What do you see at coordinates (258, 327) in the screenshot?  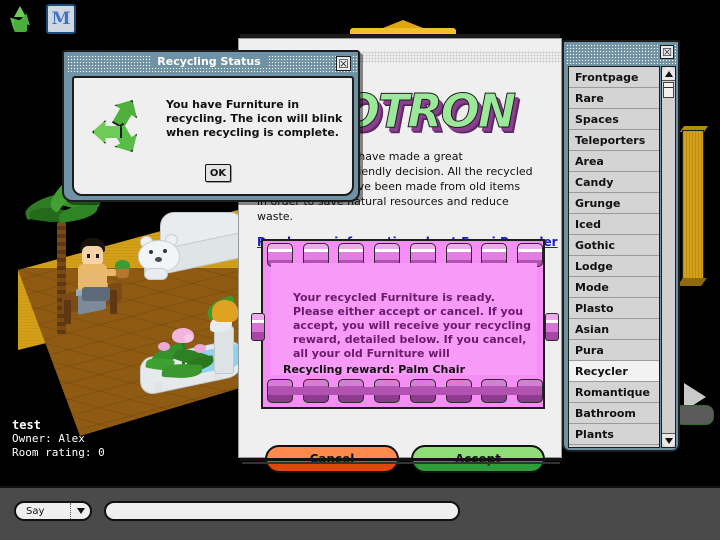 I see `panel-knob-left` at bounding box center [258, 327].